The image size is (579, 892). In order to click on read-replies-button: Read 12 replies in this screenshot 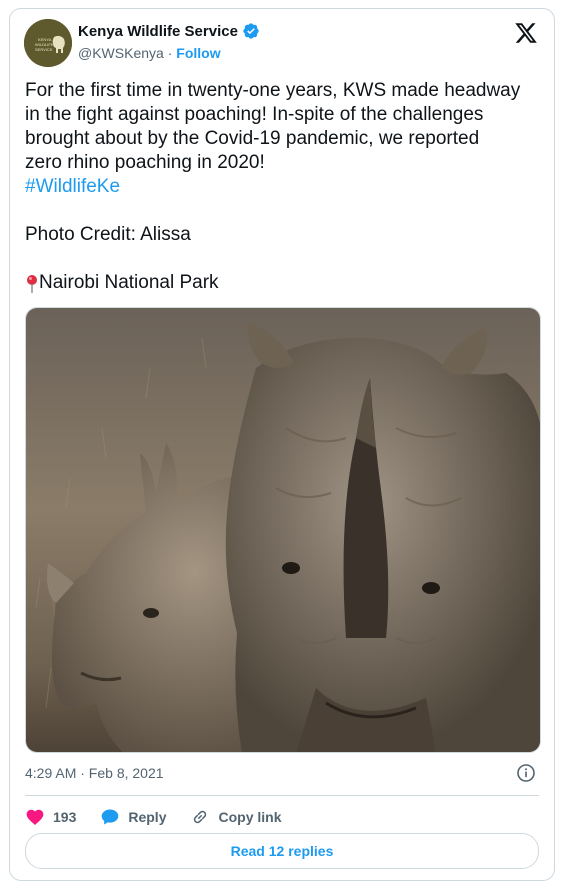, I will do `click(282, 851)`.